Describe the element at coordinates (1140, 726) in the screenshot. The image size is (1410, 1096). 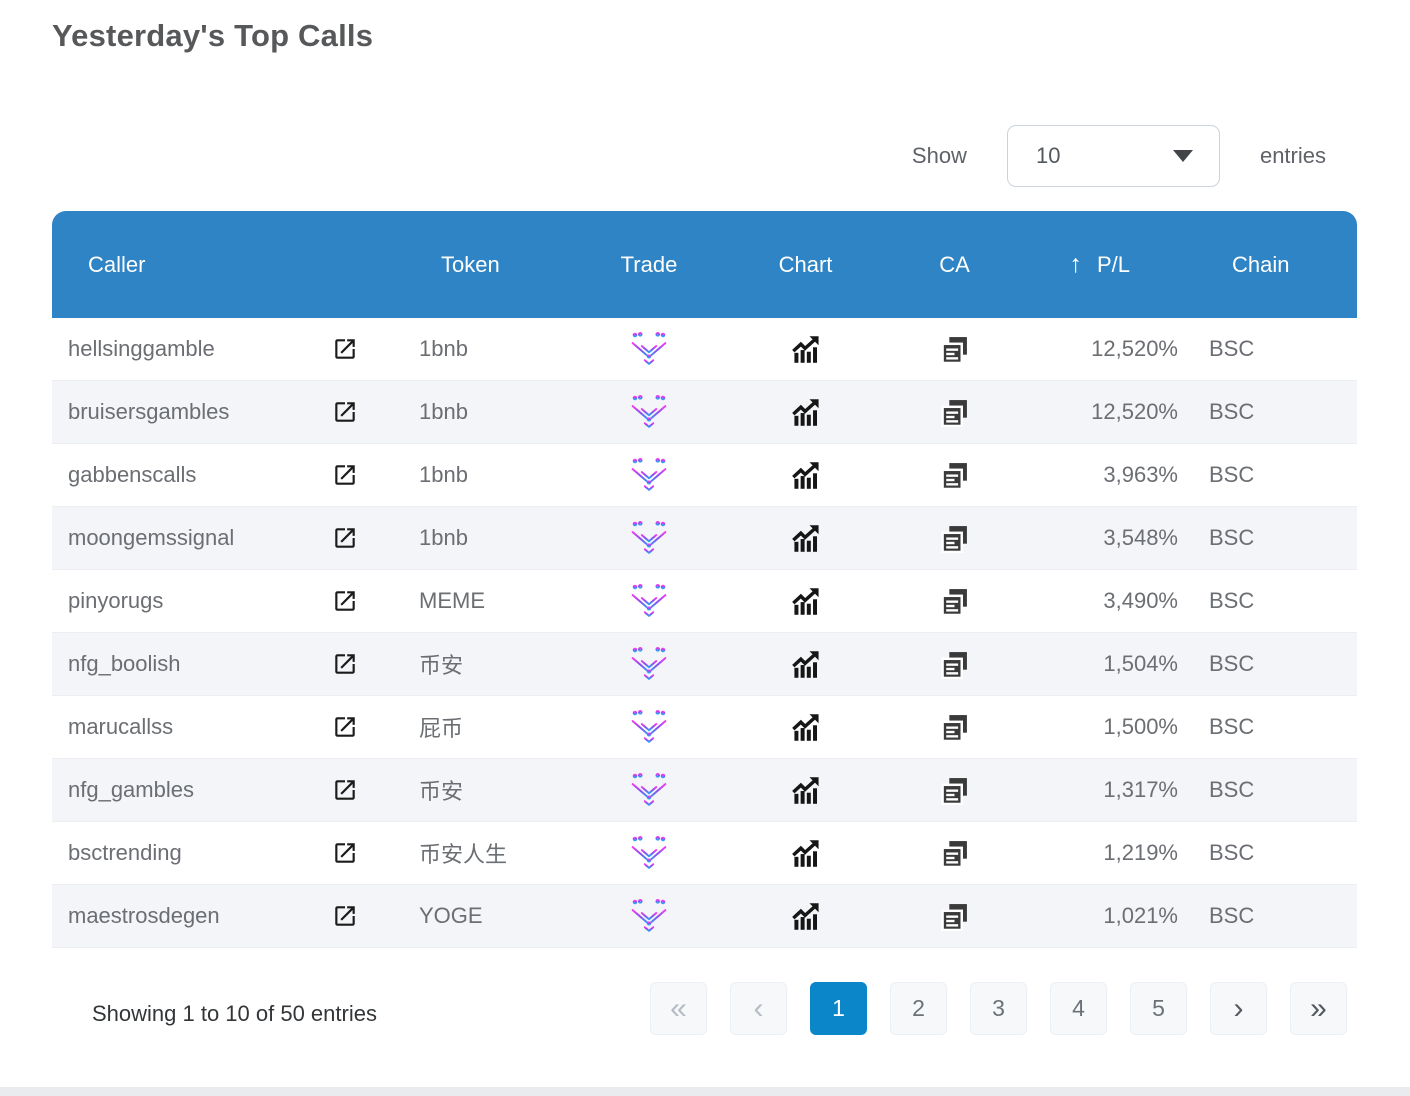
I see `pl-value: 1,500%` at that location.